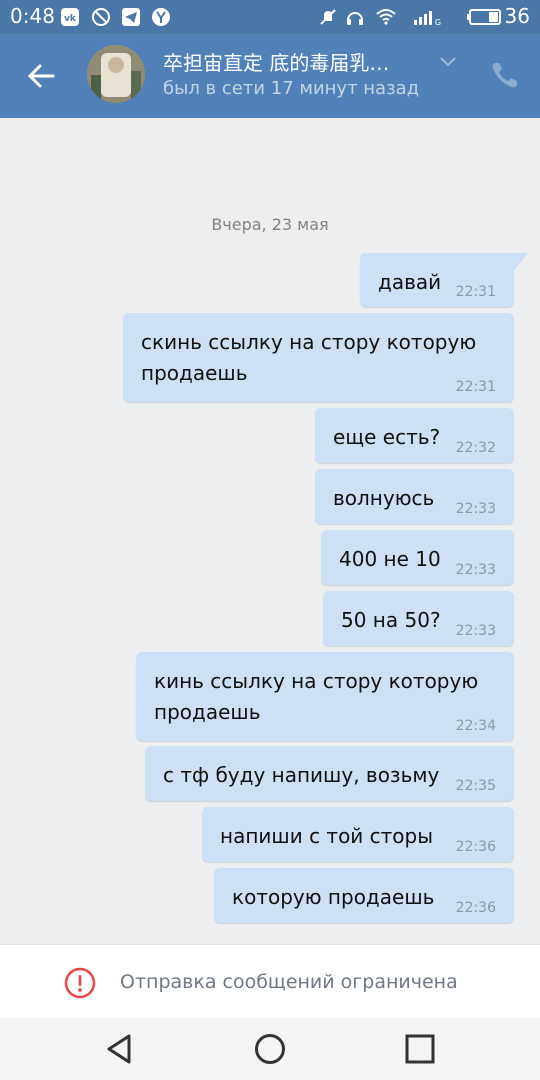 Image resolution: width=540 pixels, height=1080 pixels. What do you see at coordinates (161, 17) in the screenshot?
I see `yandex-icon` at bounding box center [161, 17].